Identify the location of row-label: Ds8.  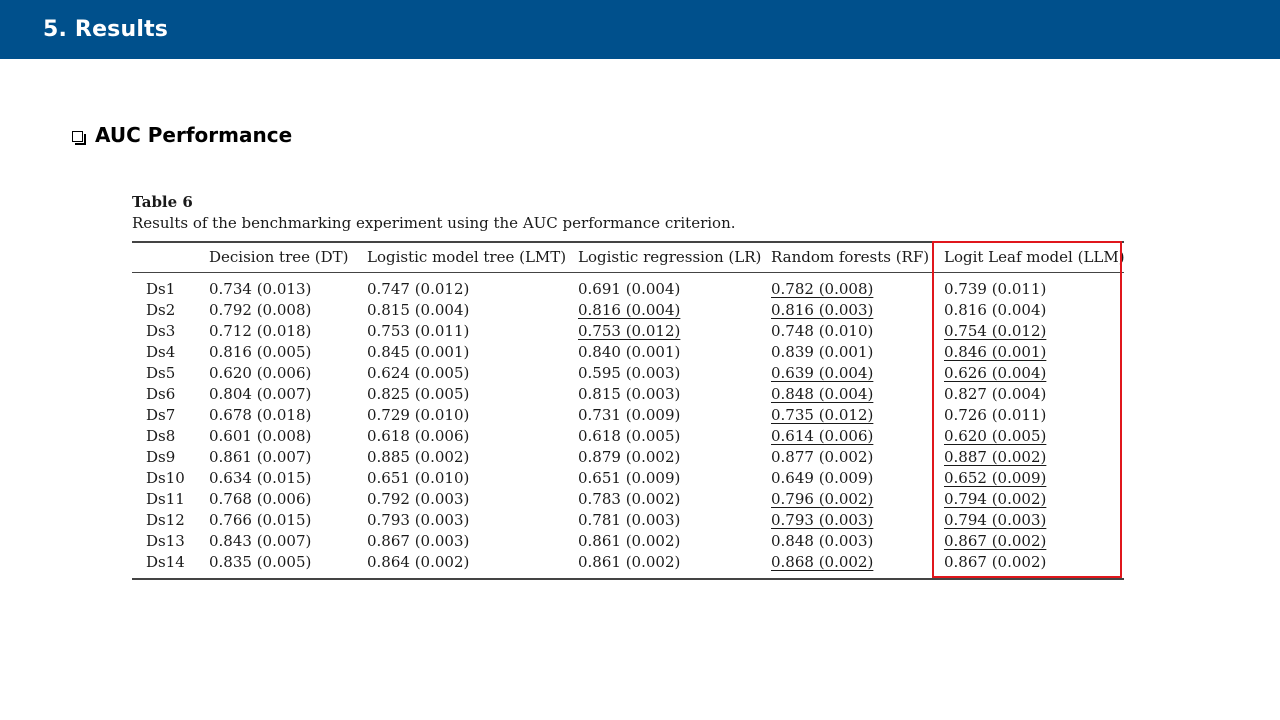
(161, 436).